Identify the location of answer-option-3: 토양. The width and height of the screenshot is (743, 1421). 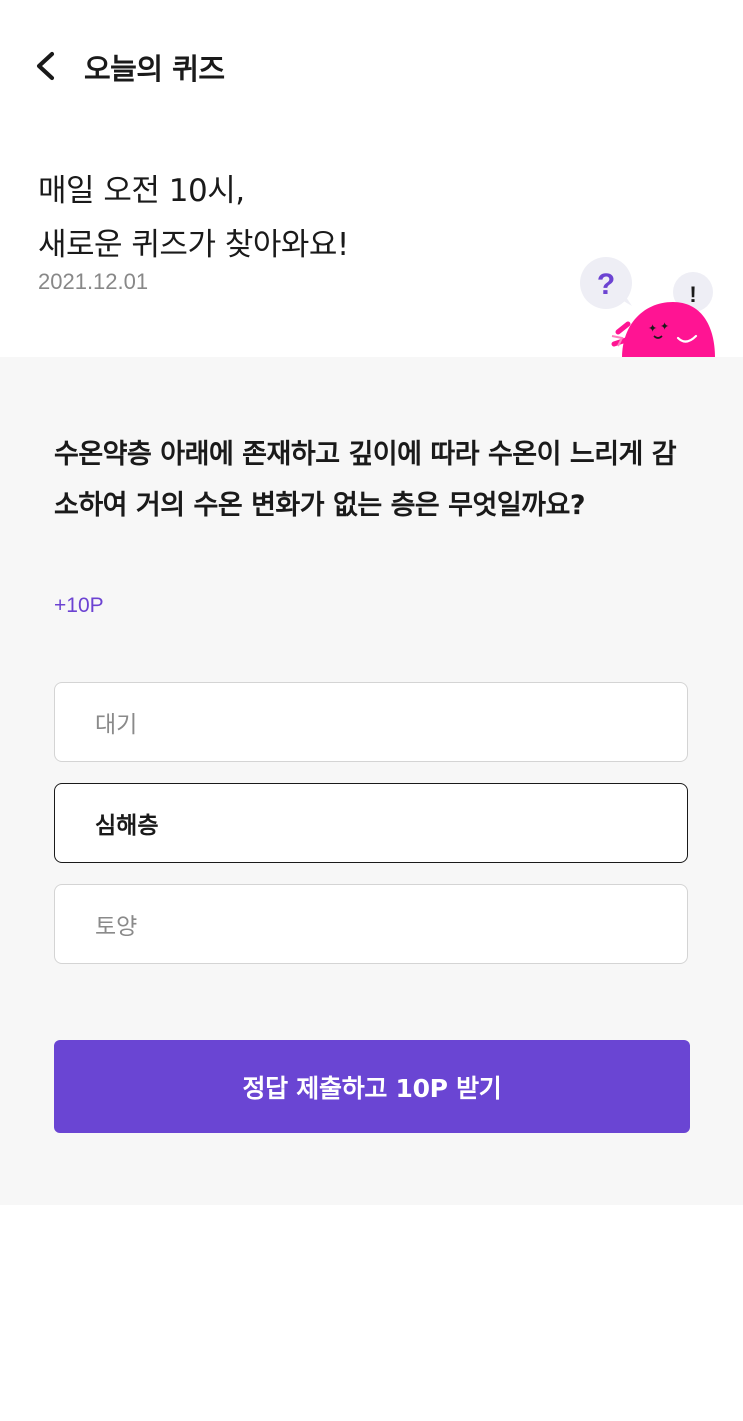
(371, 924).